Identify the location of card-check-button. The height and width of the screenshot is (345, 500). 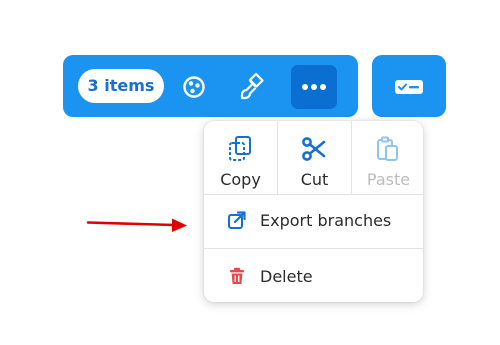
(409, 86).